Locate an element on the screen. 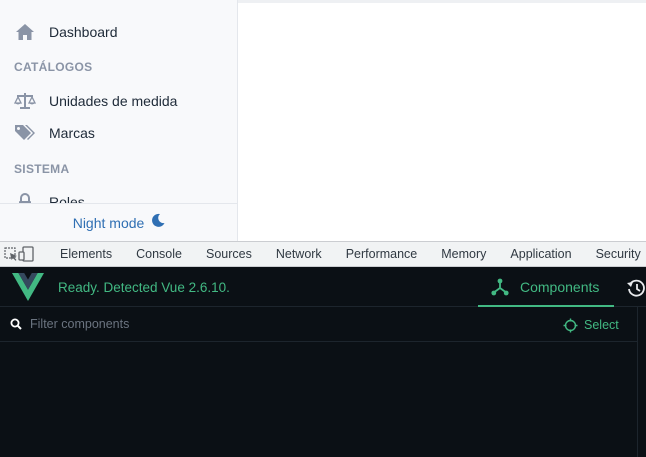 The image size is (646, 457). section-heading-catalogos: CATÁLOGOS is located at coordinates (53, 67).